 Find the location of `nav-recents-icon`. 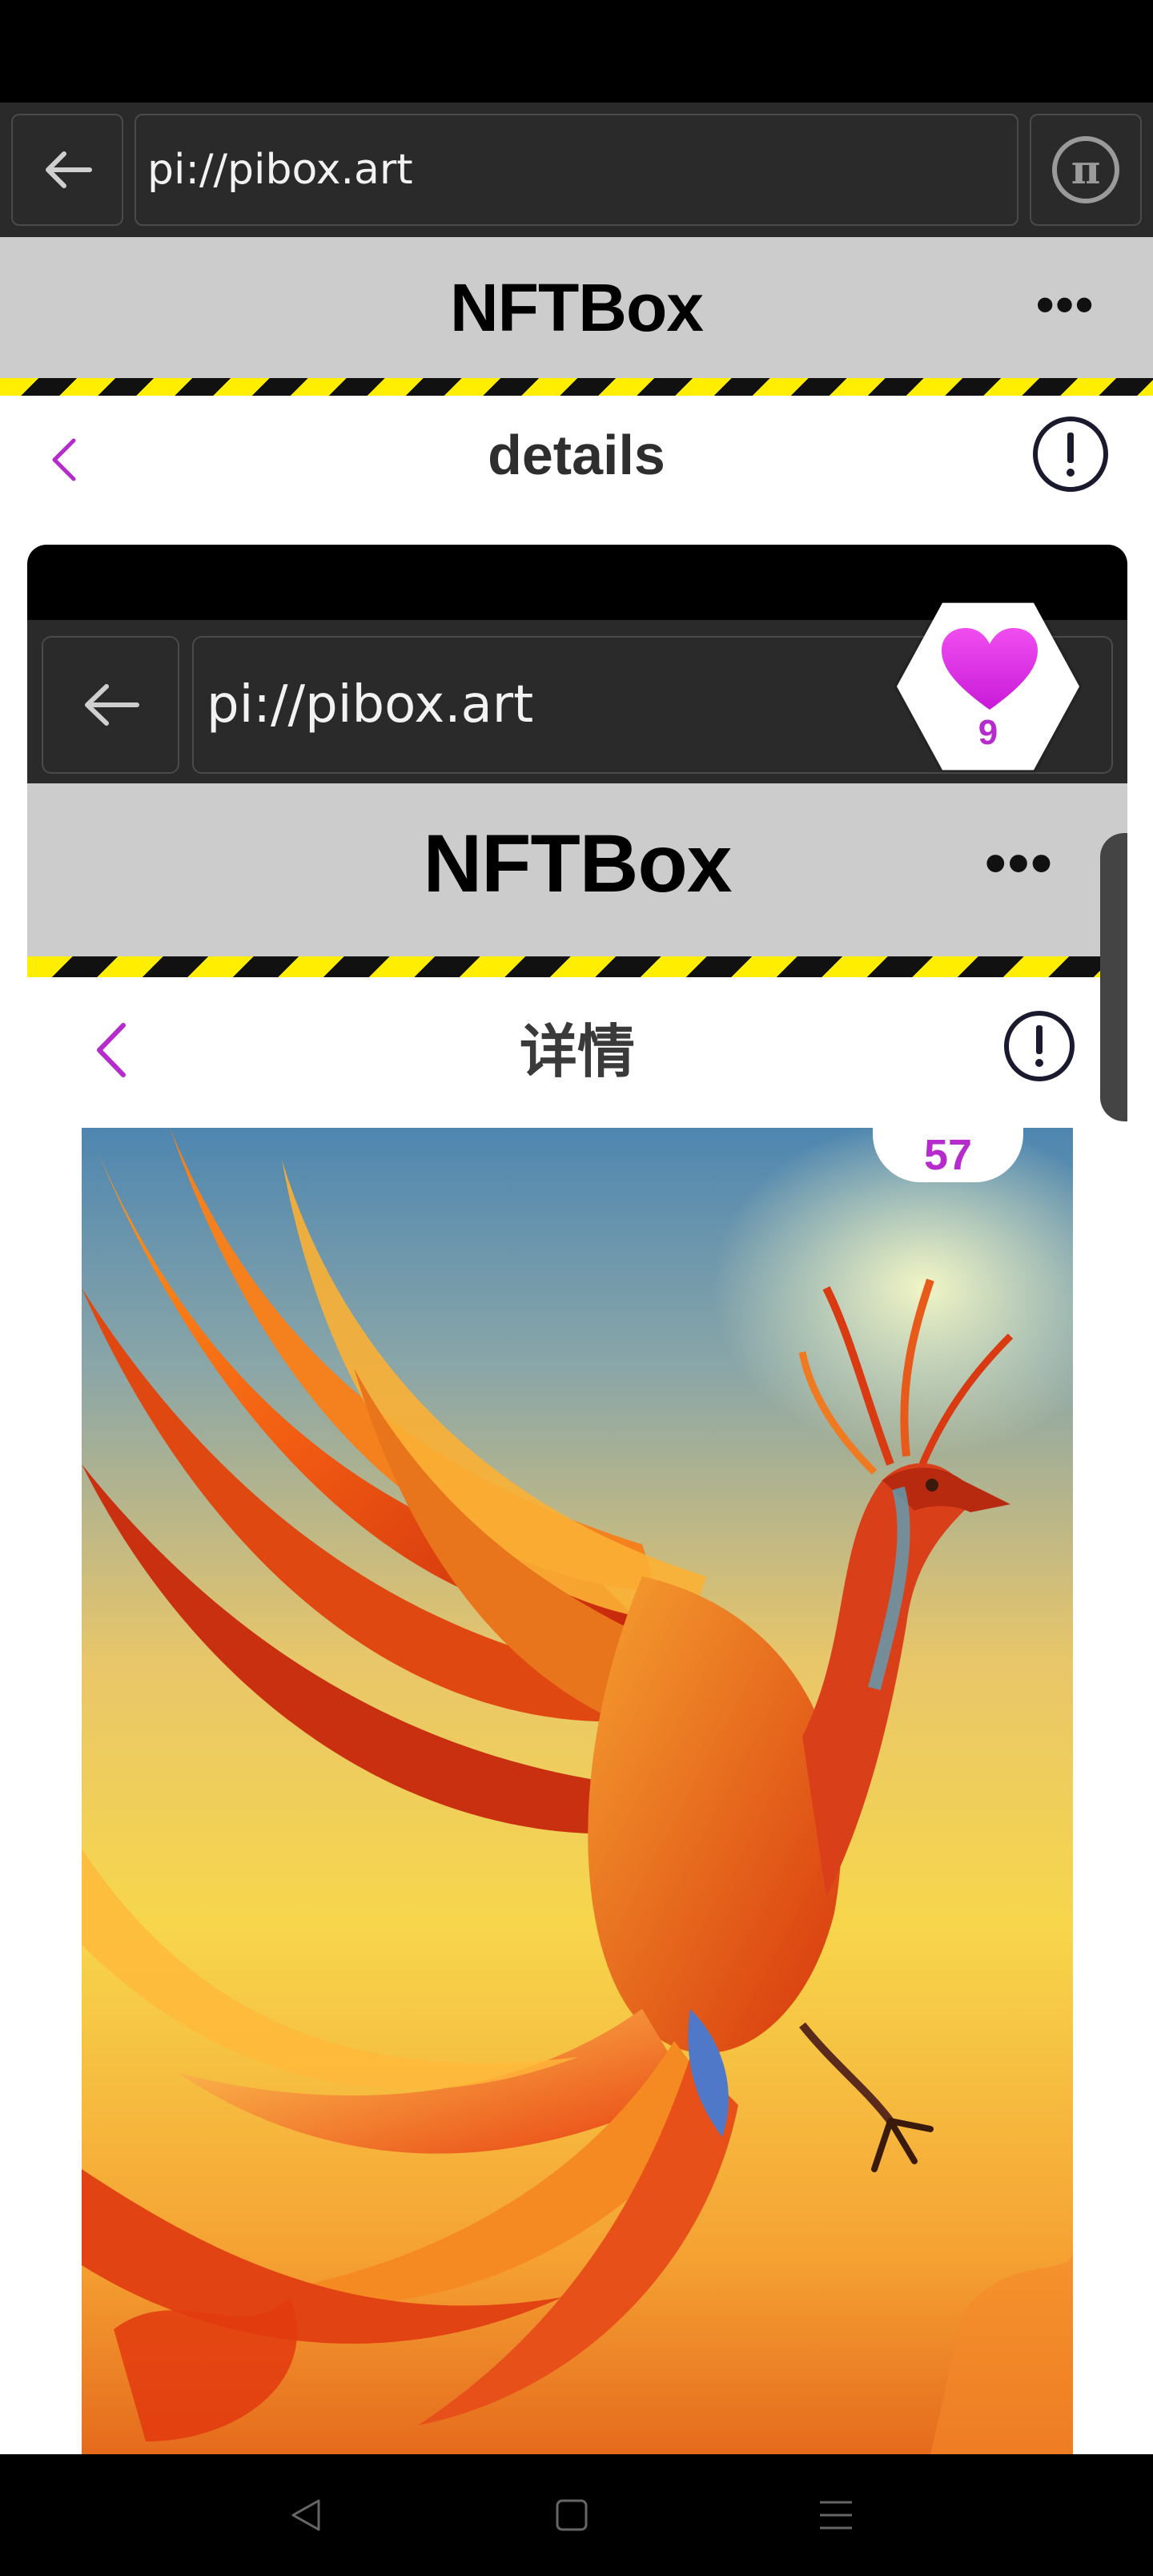

nav-recents-icon is located at coordinates (836, 2515).